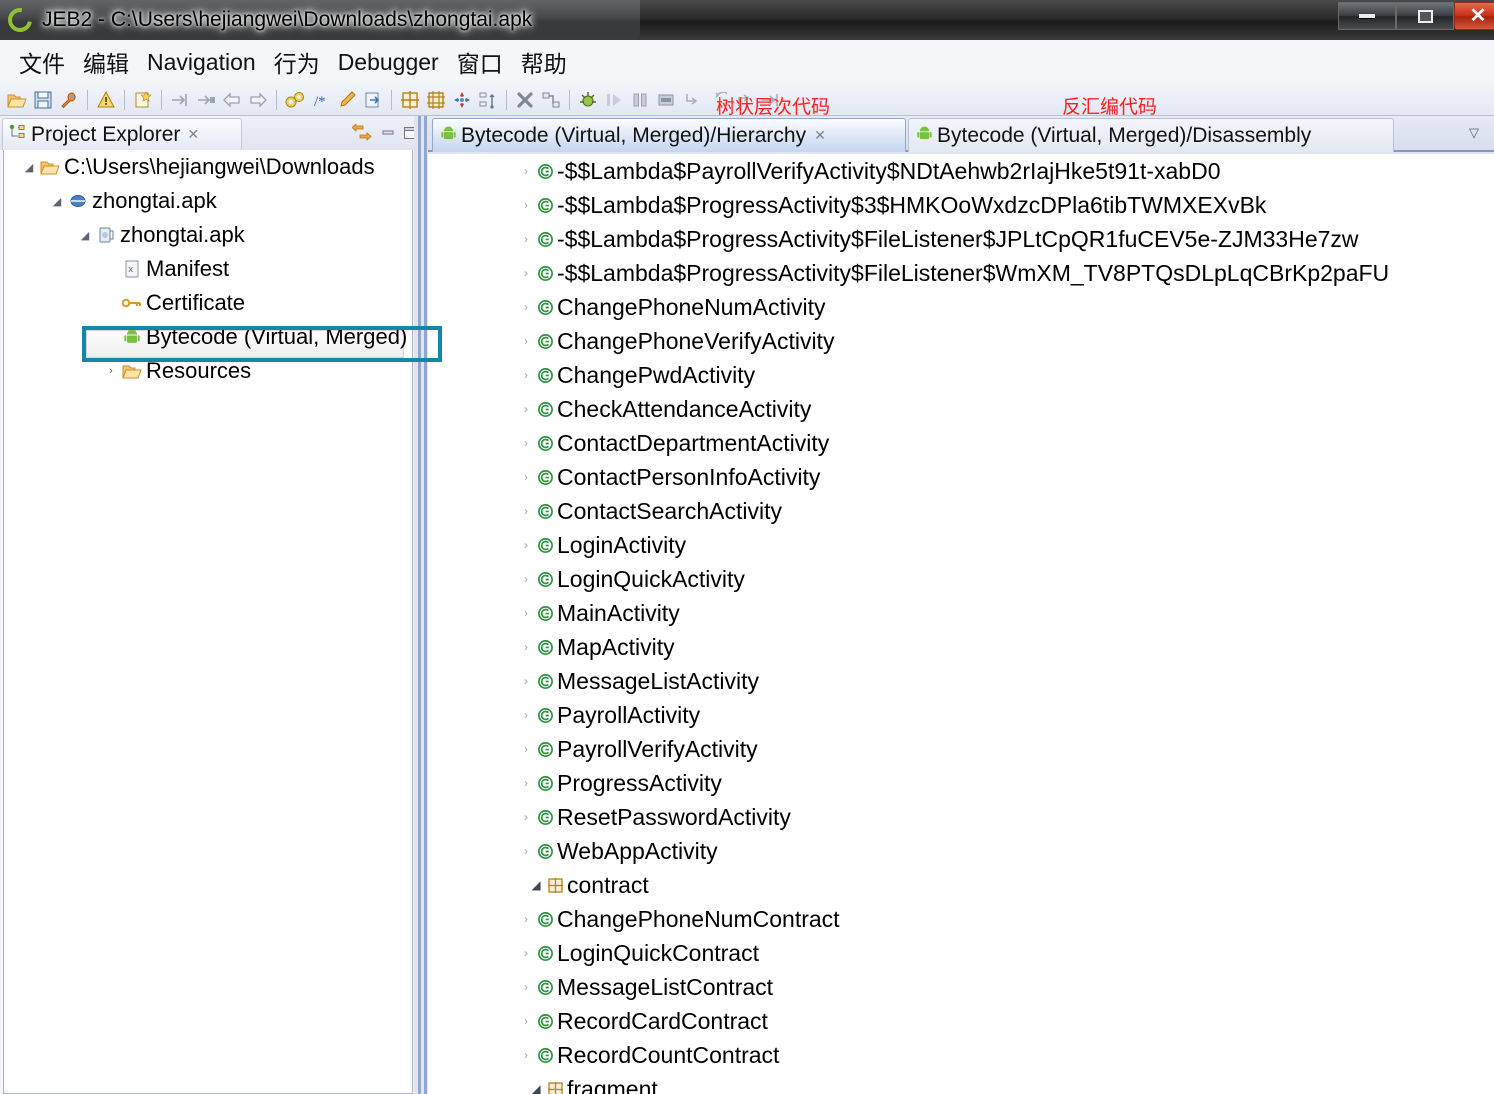 The image size is (1494, 1094). I want to click on hierarchy-row: › RecordCardContract, so click(961, 1021).